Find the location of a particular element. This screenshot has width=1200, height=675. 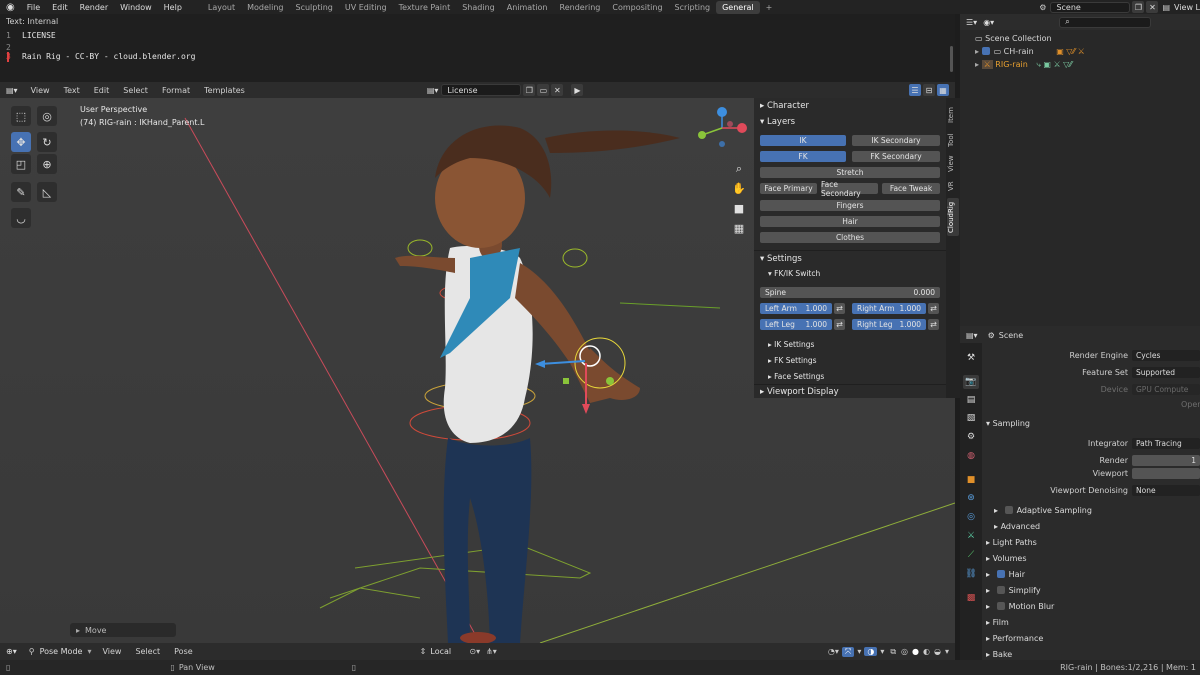

gizmo-dropdown-icon: ▾ is located at coordinates (859, 651).